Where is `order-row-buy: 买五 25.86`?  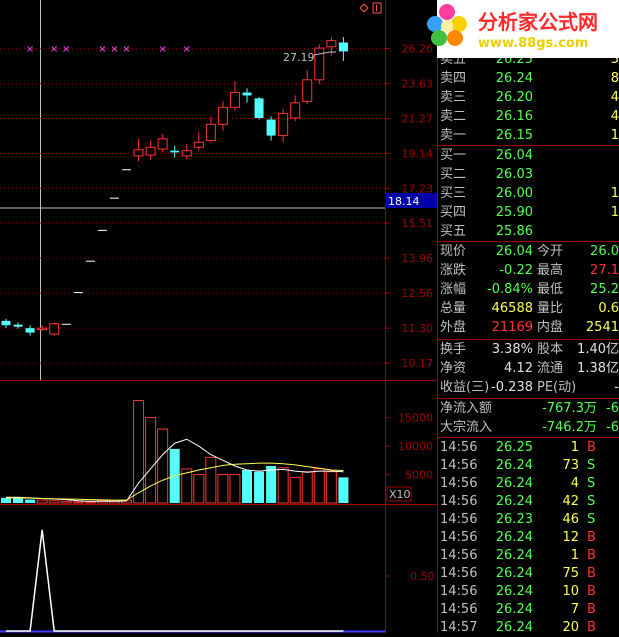 order-row-buy: 买五 25.86 is located at coordinates (528, 231).